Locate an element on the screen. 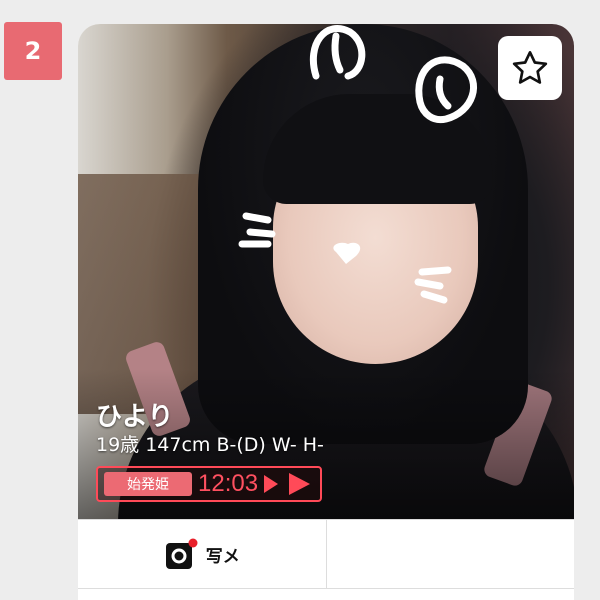 The height and width of the screenshot is (600, 600). photo-mail-button: 写メ is located at coordinates (202, 554).